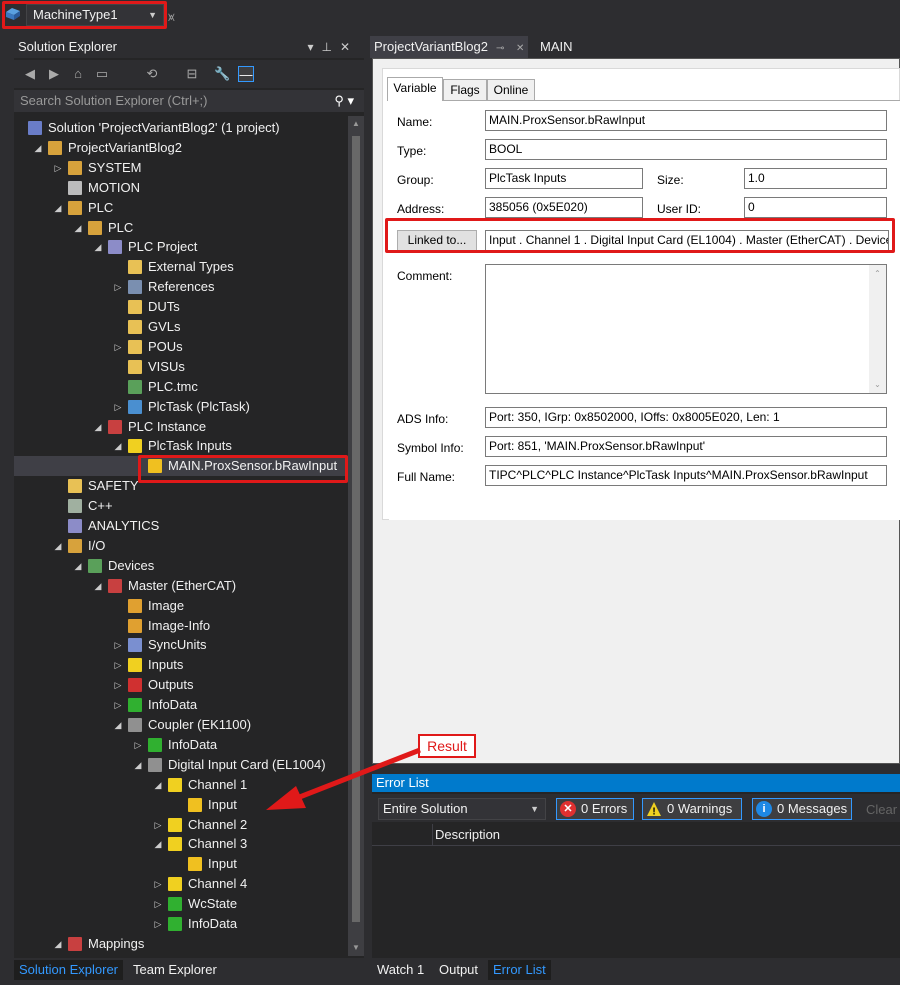  I want to click on tree-item: MOTION, so click(181, 188).